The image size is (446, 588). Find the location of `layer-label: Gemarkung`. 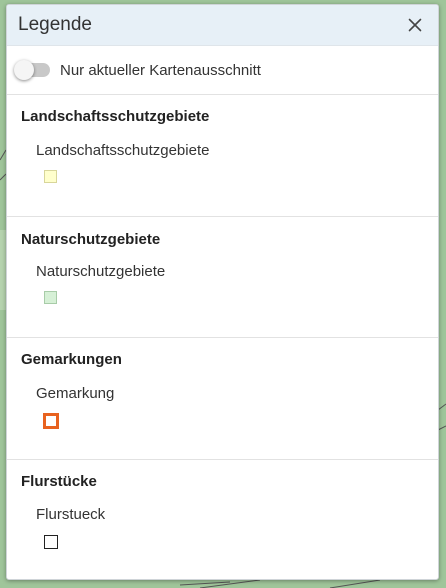

layer-label: Gemarkung is located at coordinates (75, 393).